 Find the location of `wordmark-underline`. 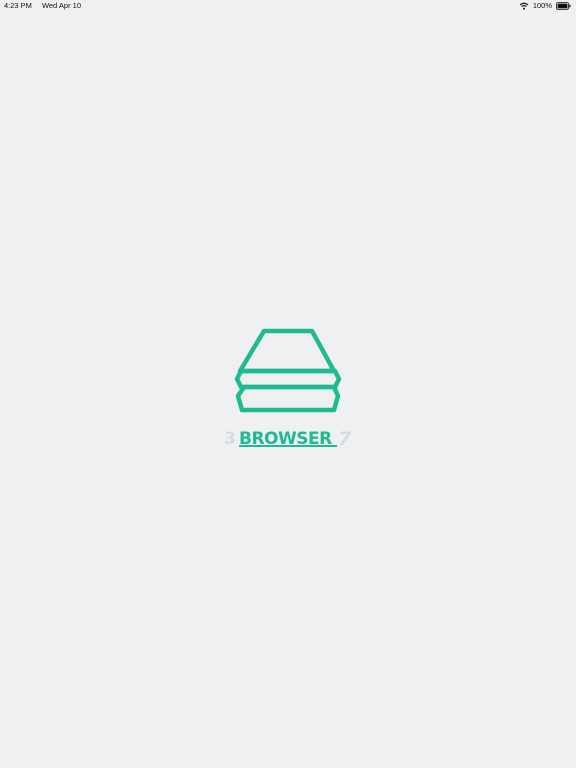

wordmark-underline is located at coordinates (288, 446).